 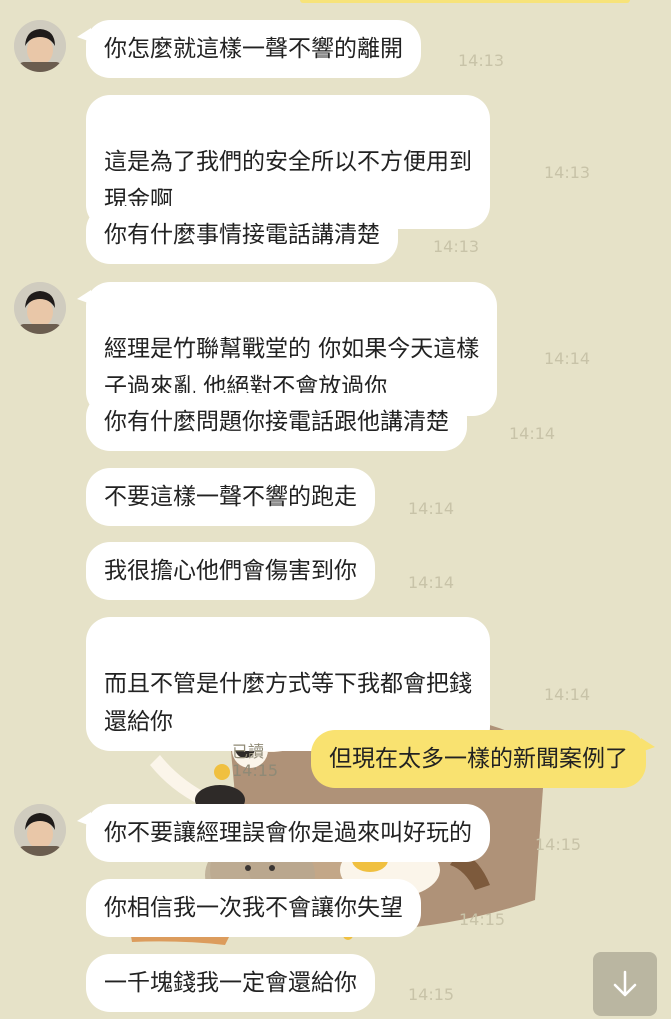 I want to click on message-bubble: 你相信我一次我不會讓你失望, so click(x=253, y=908).